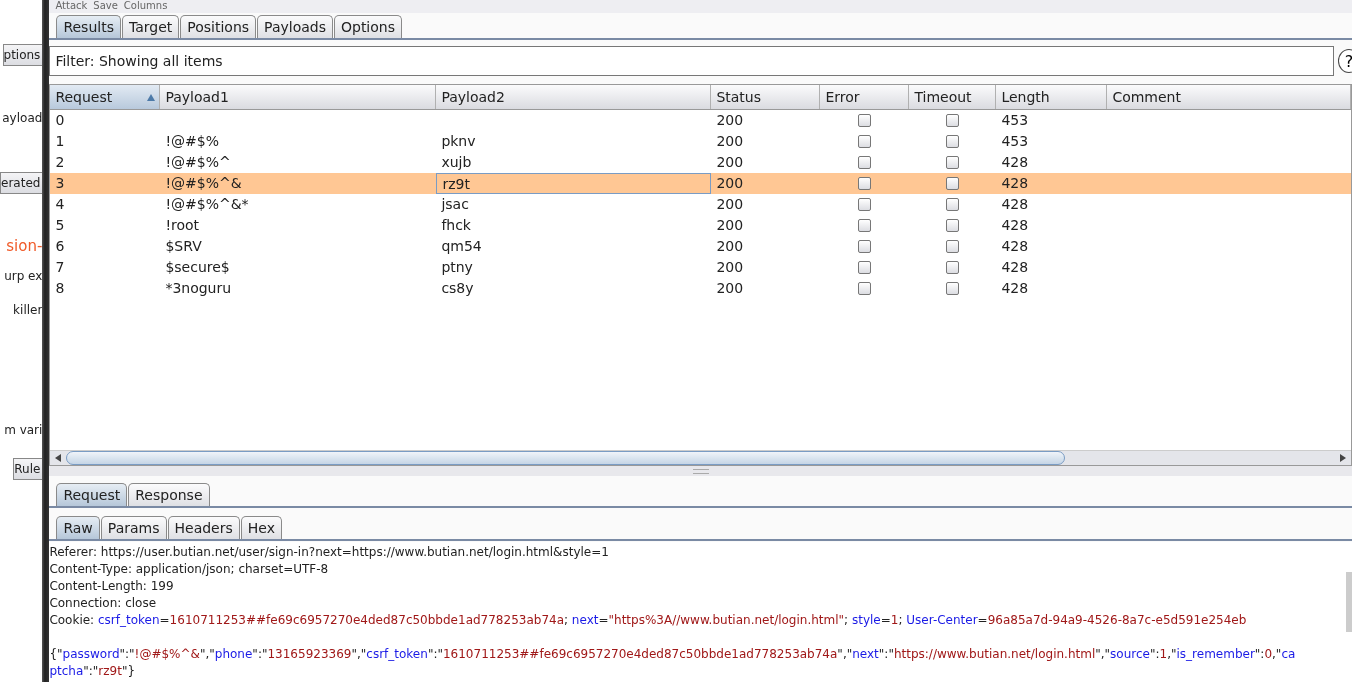  Describe the element at coordinates (298, 97) in the screenshot. I see `column-header: Payload1` at that location.